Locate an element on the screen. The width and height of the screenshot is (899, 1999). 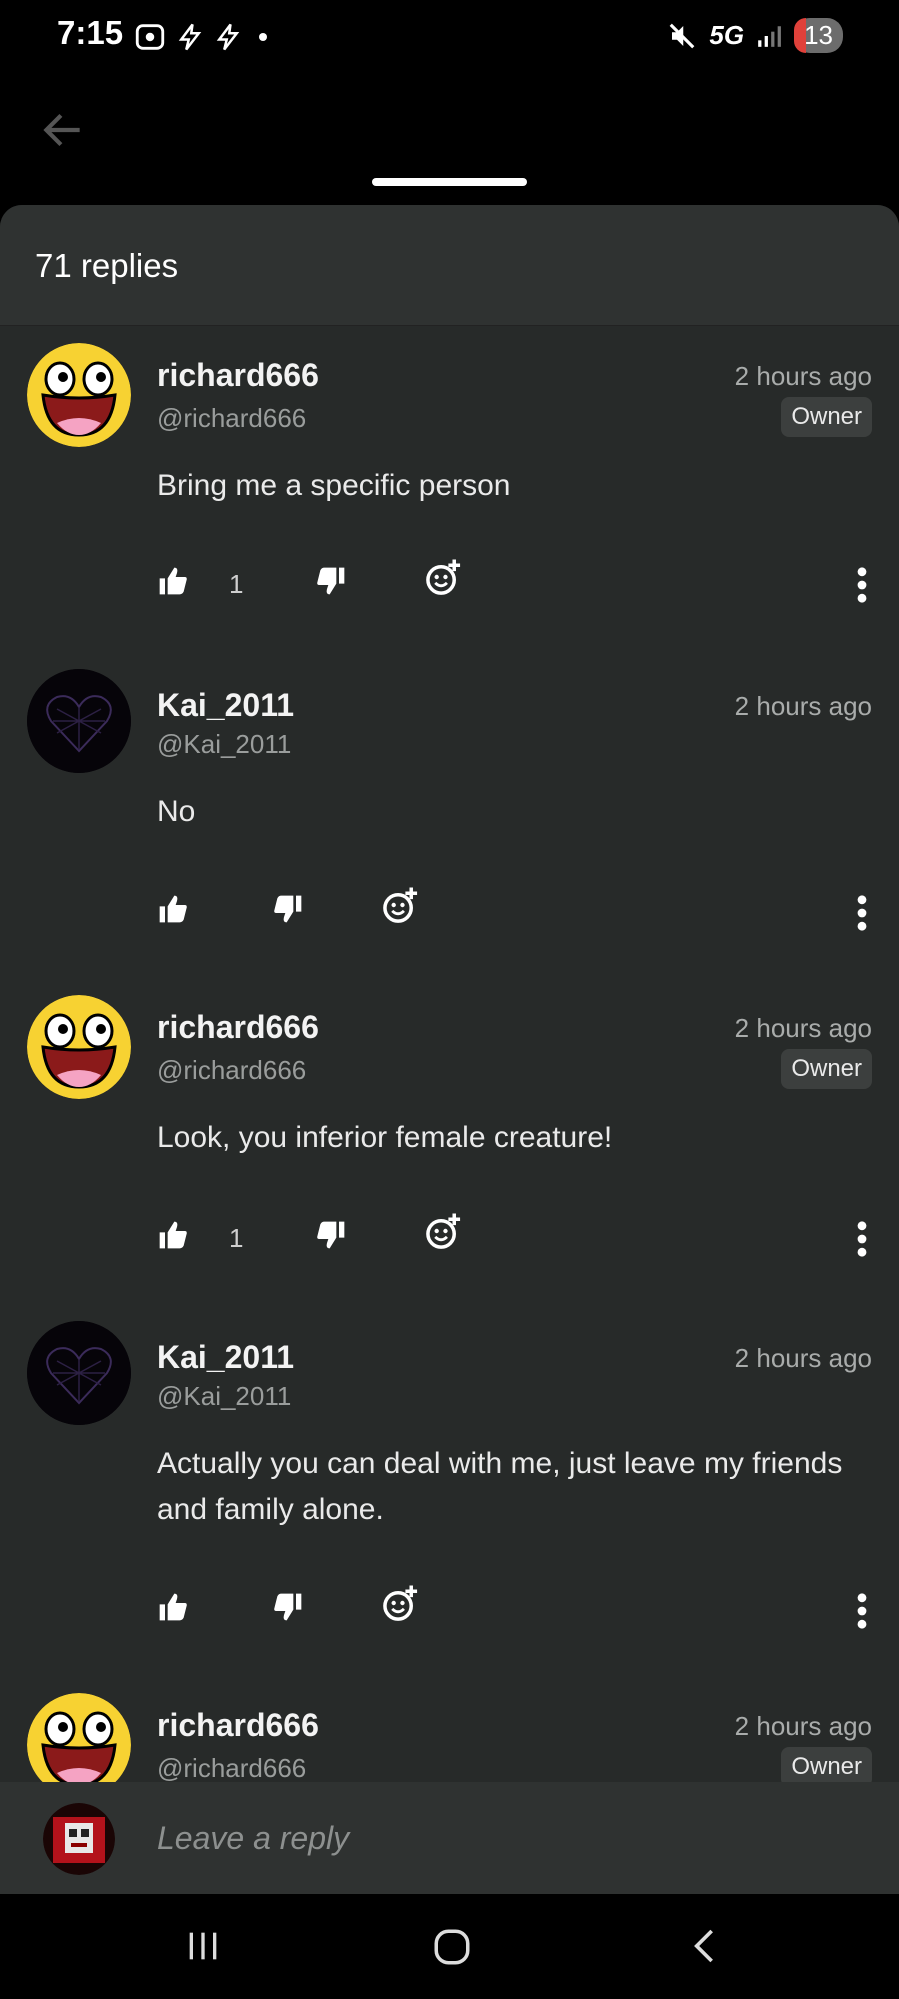
battery-indicator: 13 is located at coordinates (818, 35).